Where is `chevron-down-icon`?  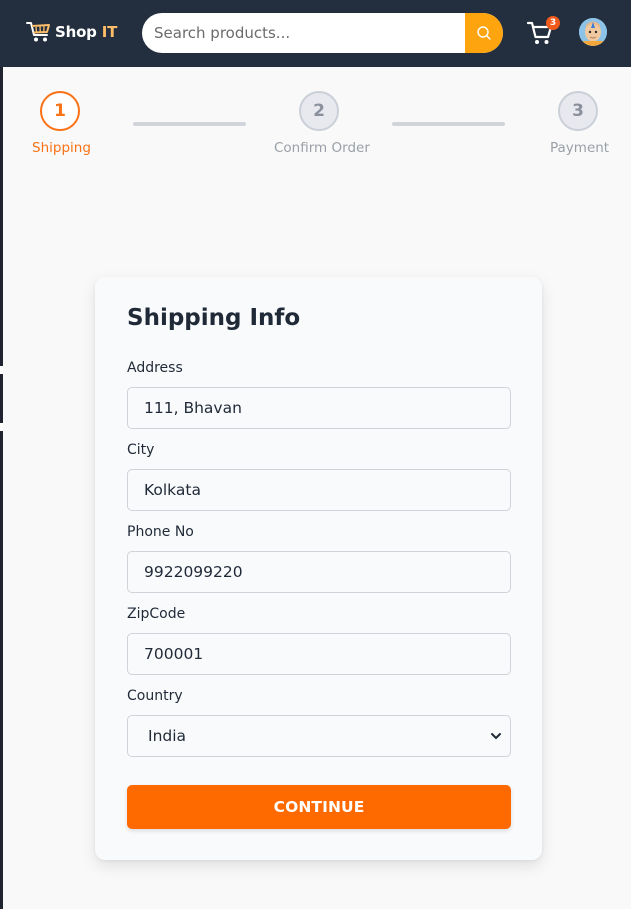 chevron-down-icon is located at coordinates (496, 736).